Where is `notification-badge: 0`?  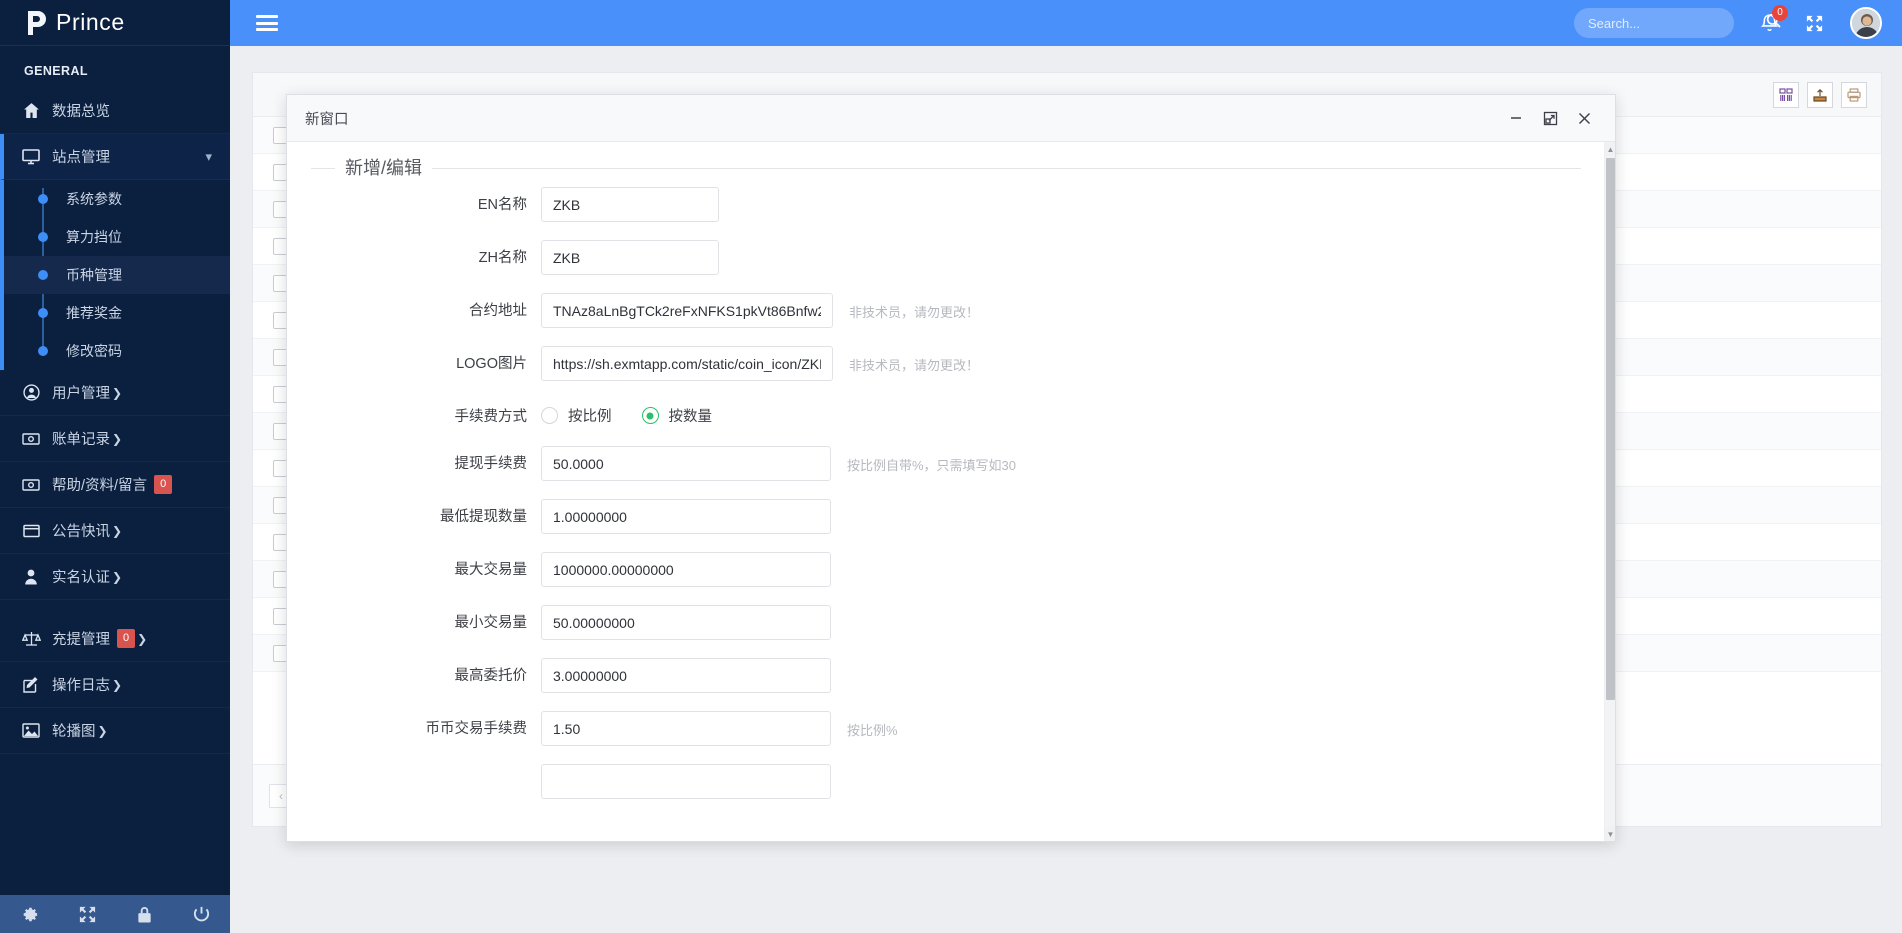
notification-badge: 0 is located at coordinates (1780, 13).